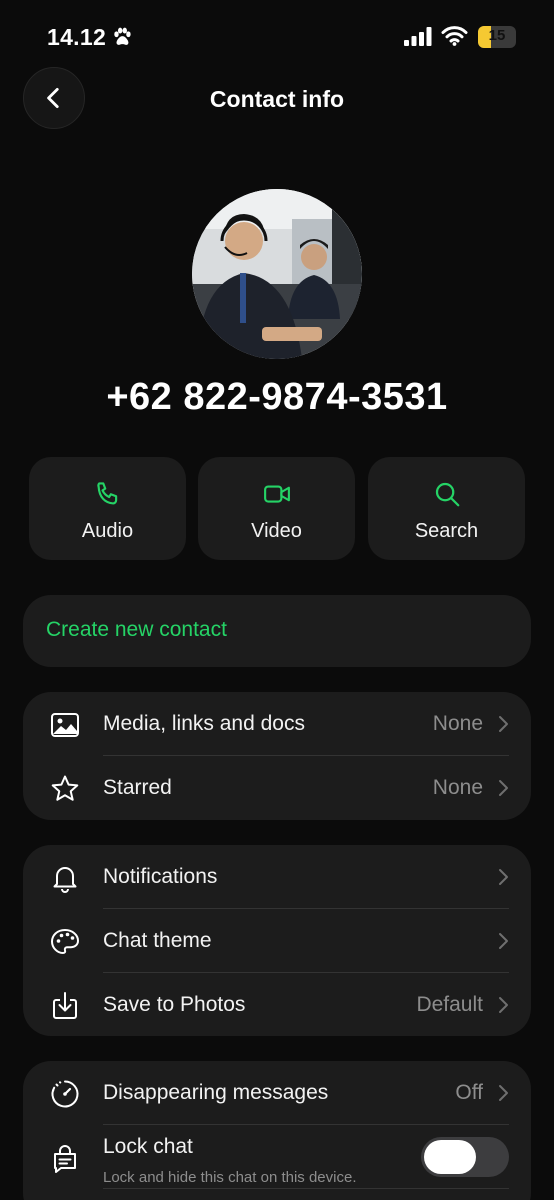  I want to click on disappearing-messages-row: Disappearing messages Off, so click(277, 1093).